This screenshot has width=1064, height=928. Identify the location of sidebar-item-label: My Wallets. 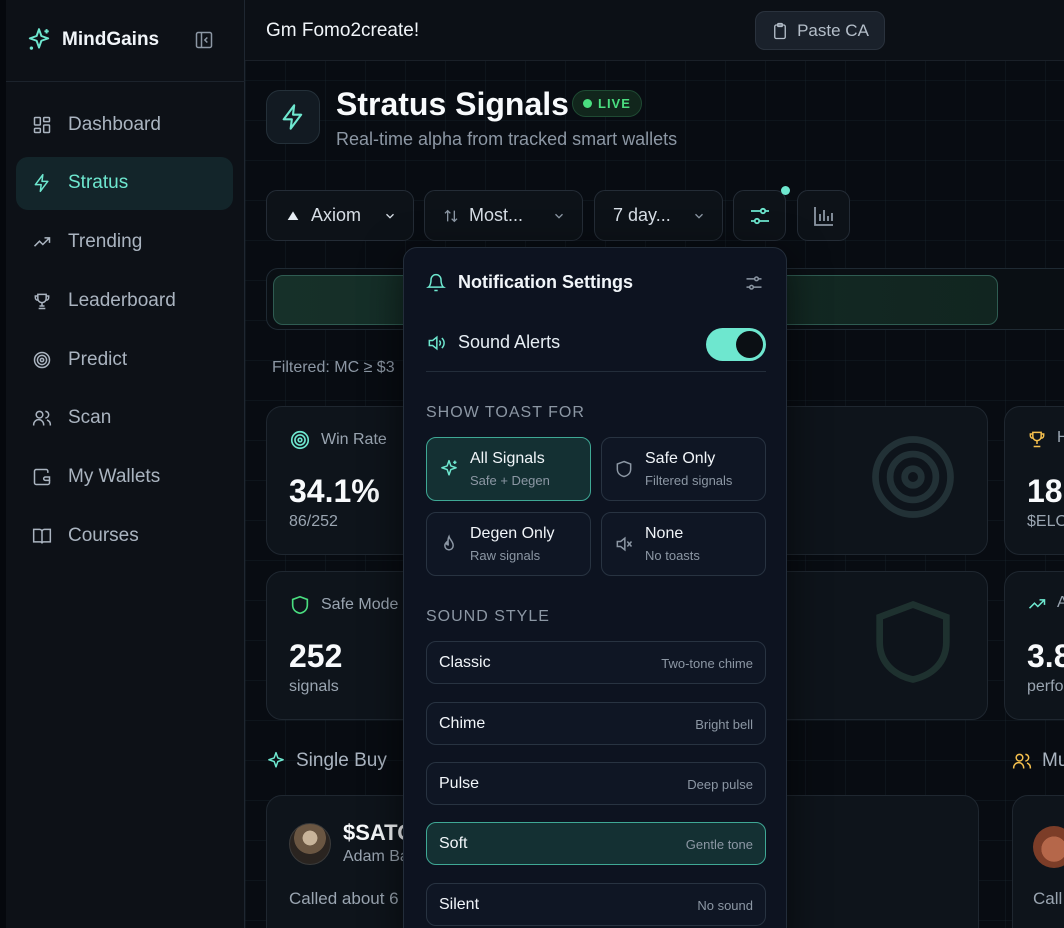
(114, 477).